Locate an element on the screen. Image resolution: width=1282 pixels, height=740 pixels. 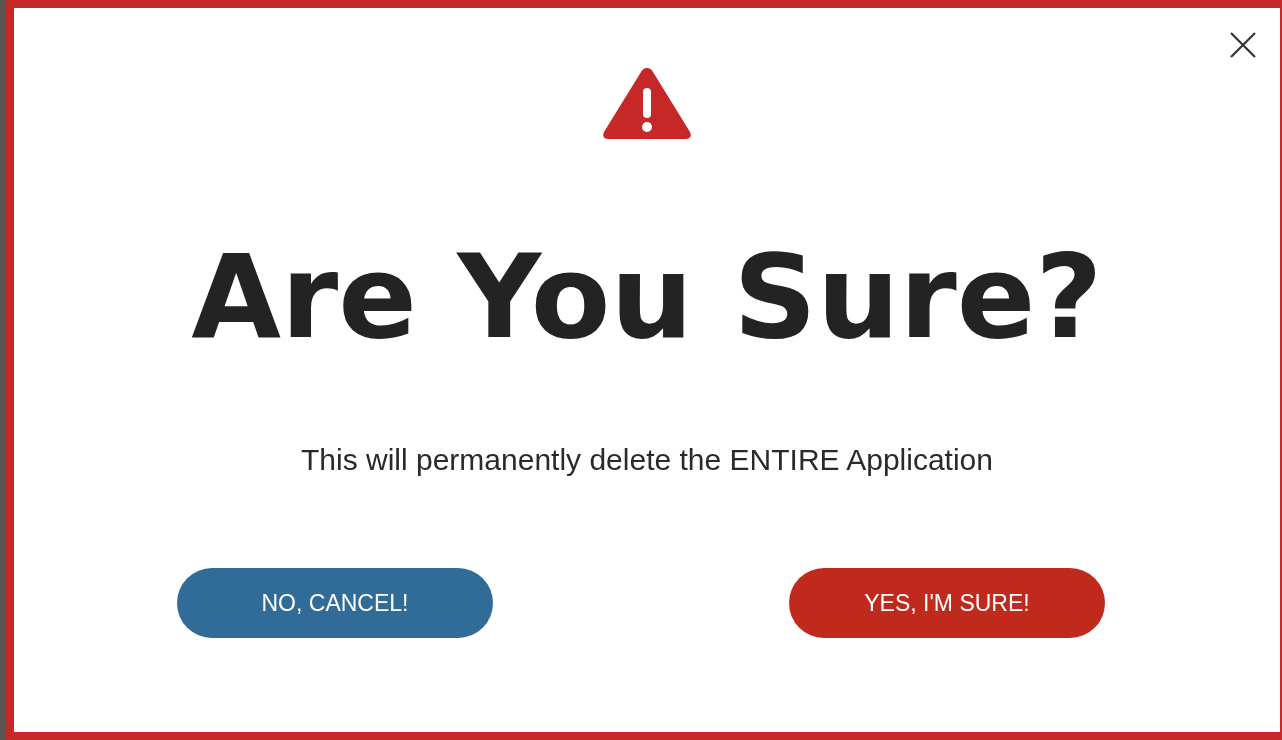
close-icon is located at coordinates (1243, 45).